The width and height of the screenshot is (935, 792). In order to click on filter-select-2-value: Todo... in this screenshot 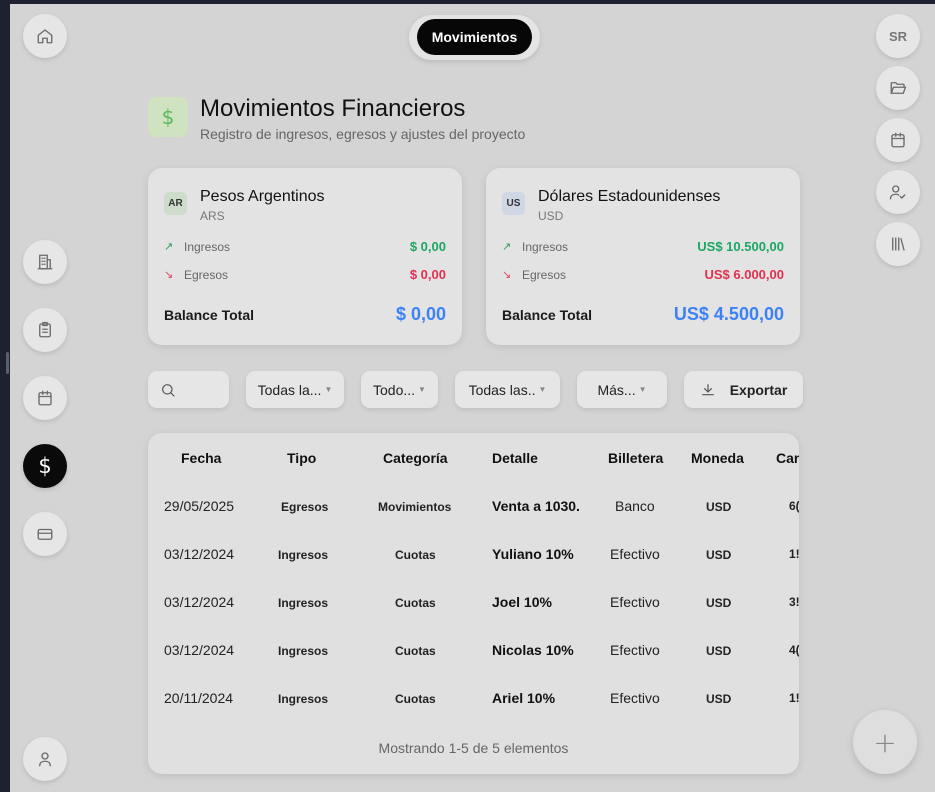, I will do `click(394, 389)`.